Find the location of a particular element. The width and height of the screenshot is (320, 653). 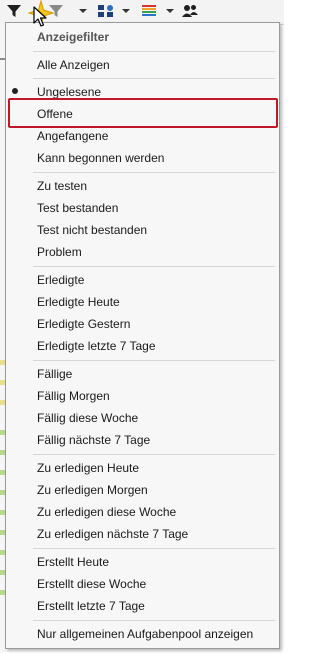

menu-item-zu-erledigen-heute: Zu erledigen Heute is located at coordinates (142, 468).